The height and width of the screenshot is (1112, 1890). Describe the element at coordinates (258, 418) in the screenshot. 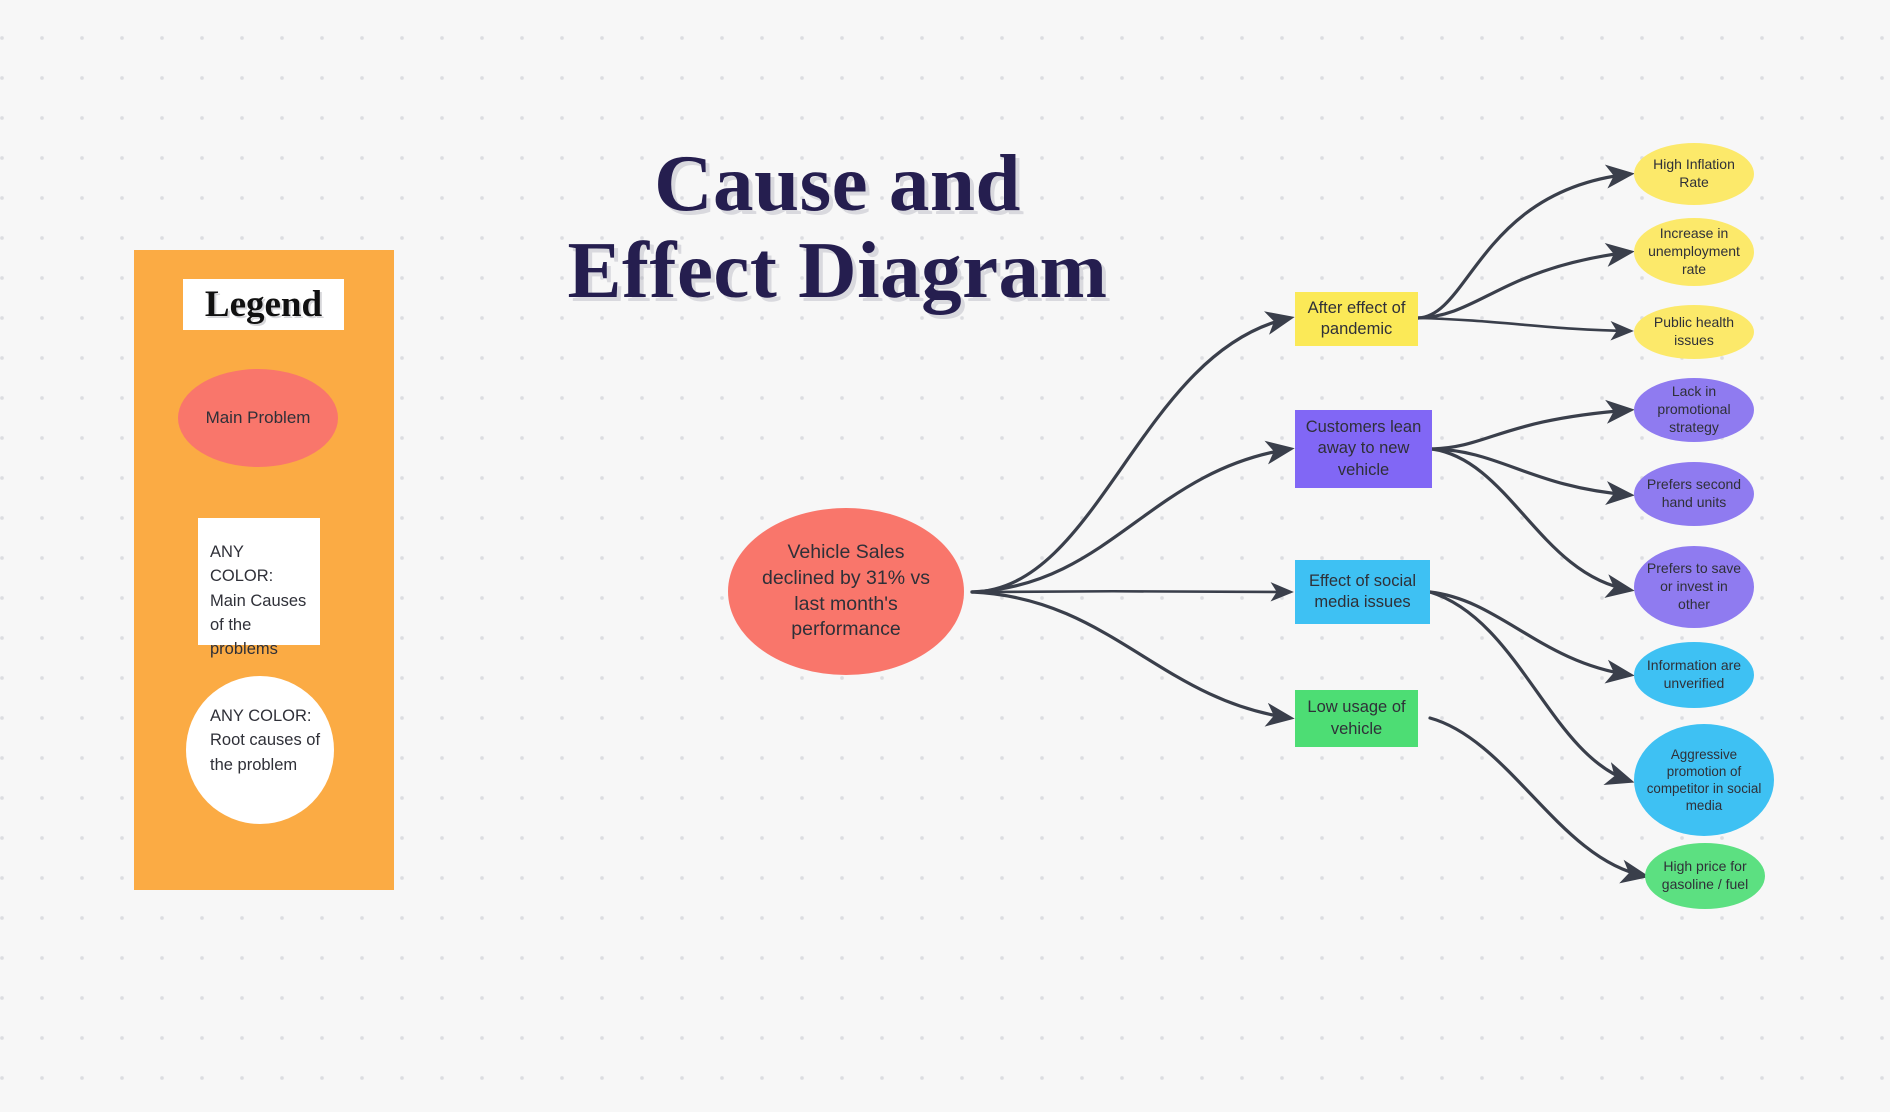

I see `legend-main-problem-swatch: Main Problem` at that location.